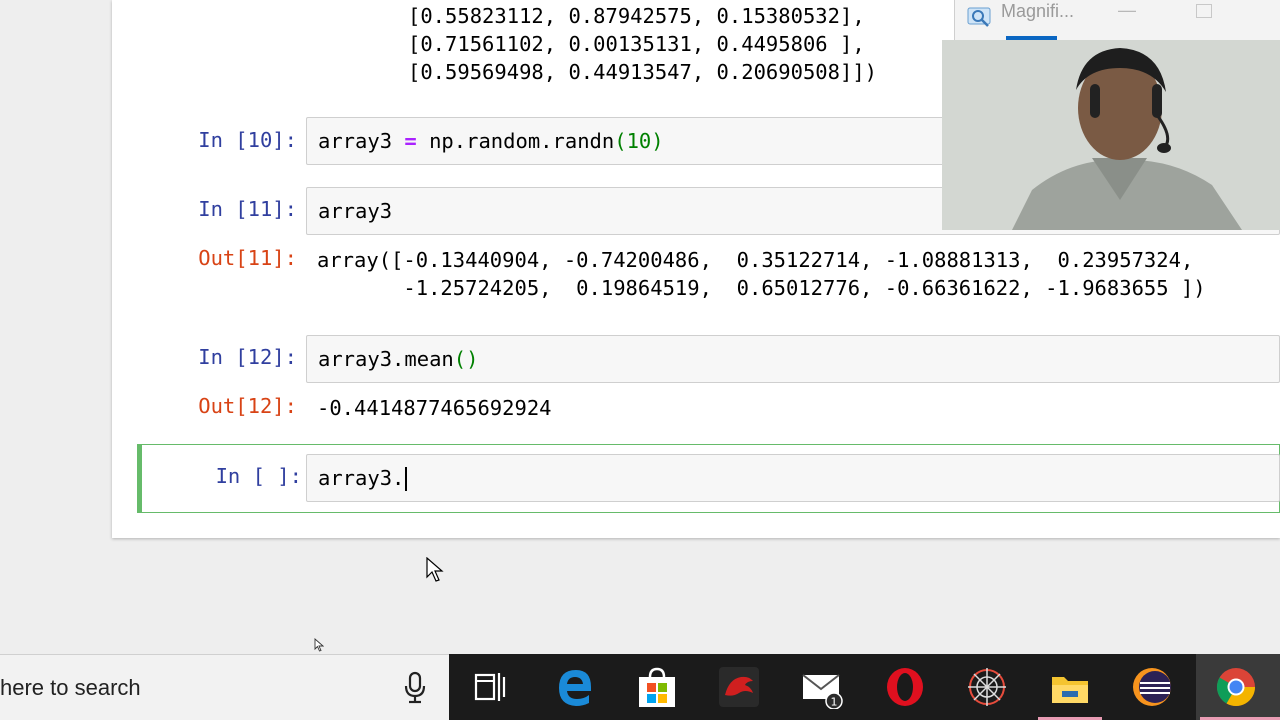  What do you see at coordinates (1070, 687) in the screenshot?
I see `file-explorer-icon` at bounding box center [1070, 687].